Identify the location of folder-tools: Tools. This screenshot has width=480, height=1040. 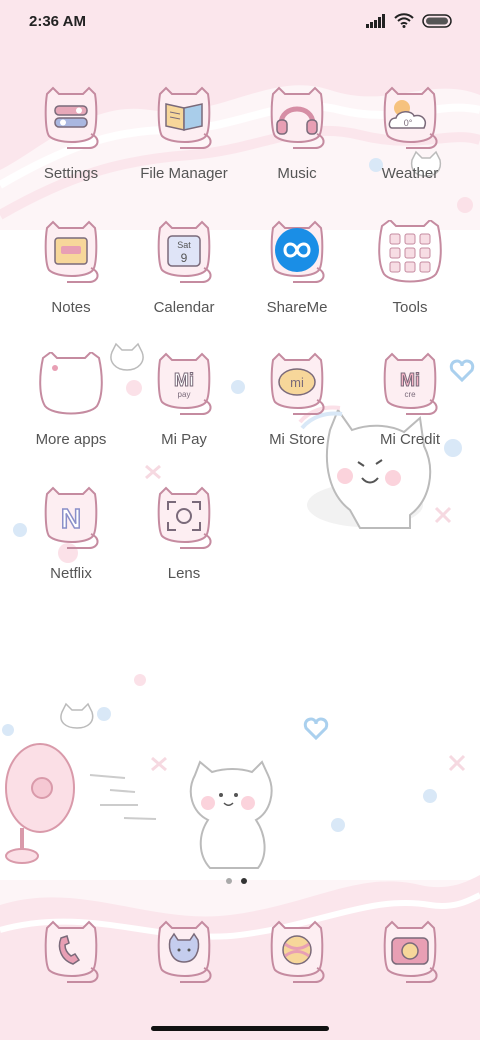
(410, 267).